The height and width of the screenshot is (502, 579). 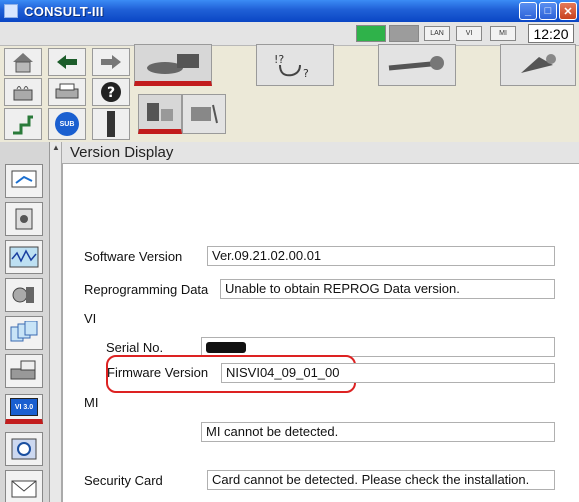 What do you see at coordinates (226, 348) in the screenshot?
I see `redacted-serial` at bounding box center [226, 348].